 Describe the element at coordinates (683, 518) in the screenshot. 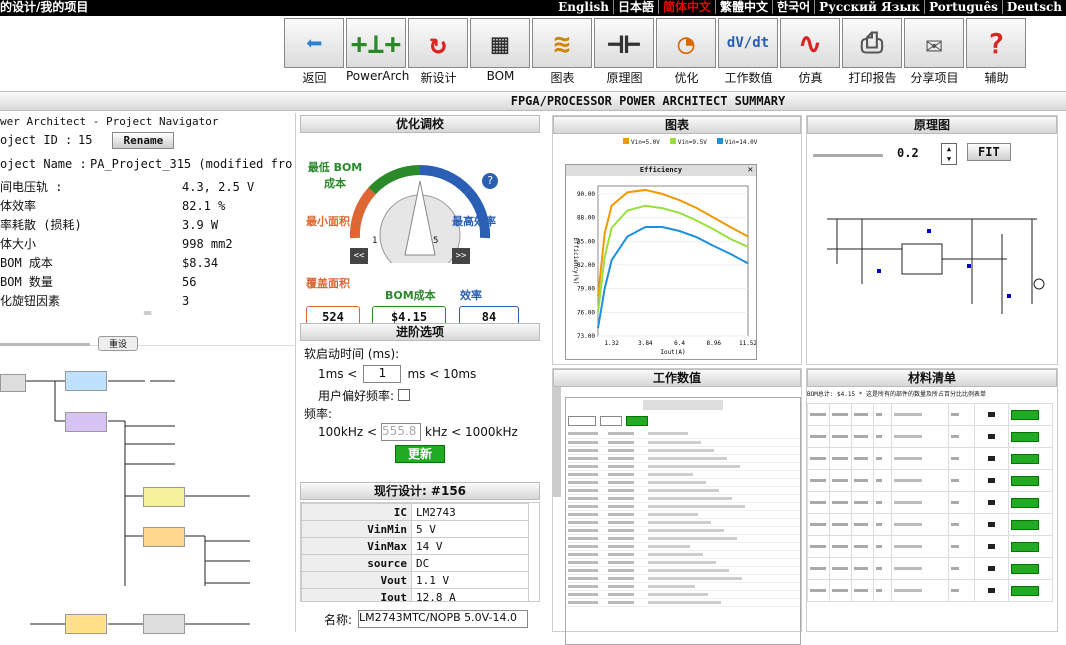

I see `operating-values-table` at that location.